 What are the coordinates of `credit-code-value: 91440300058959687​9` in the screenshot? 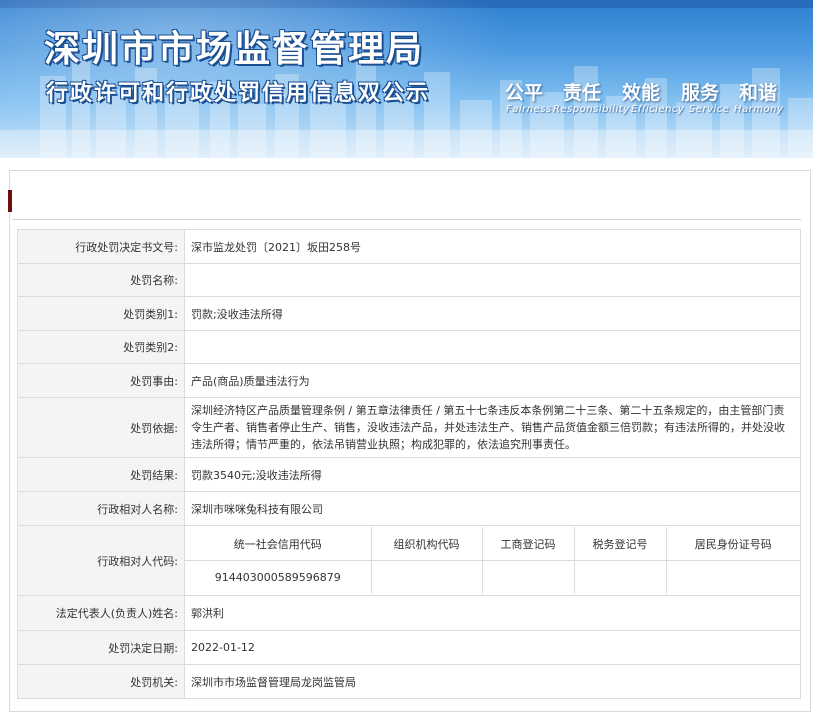 It's located at (278, 577).